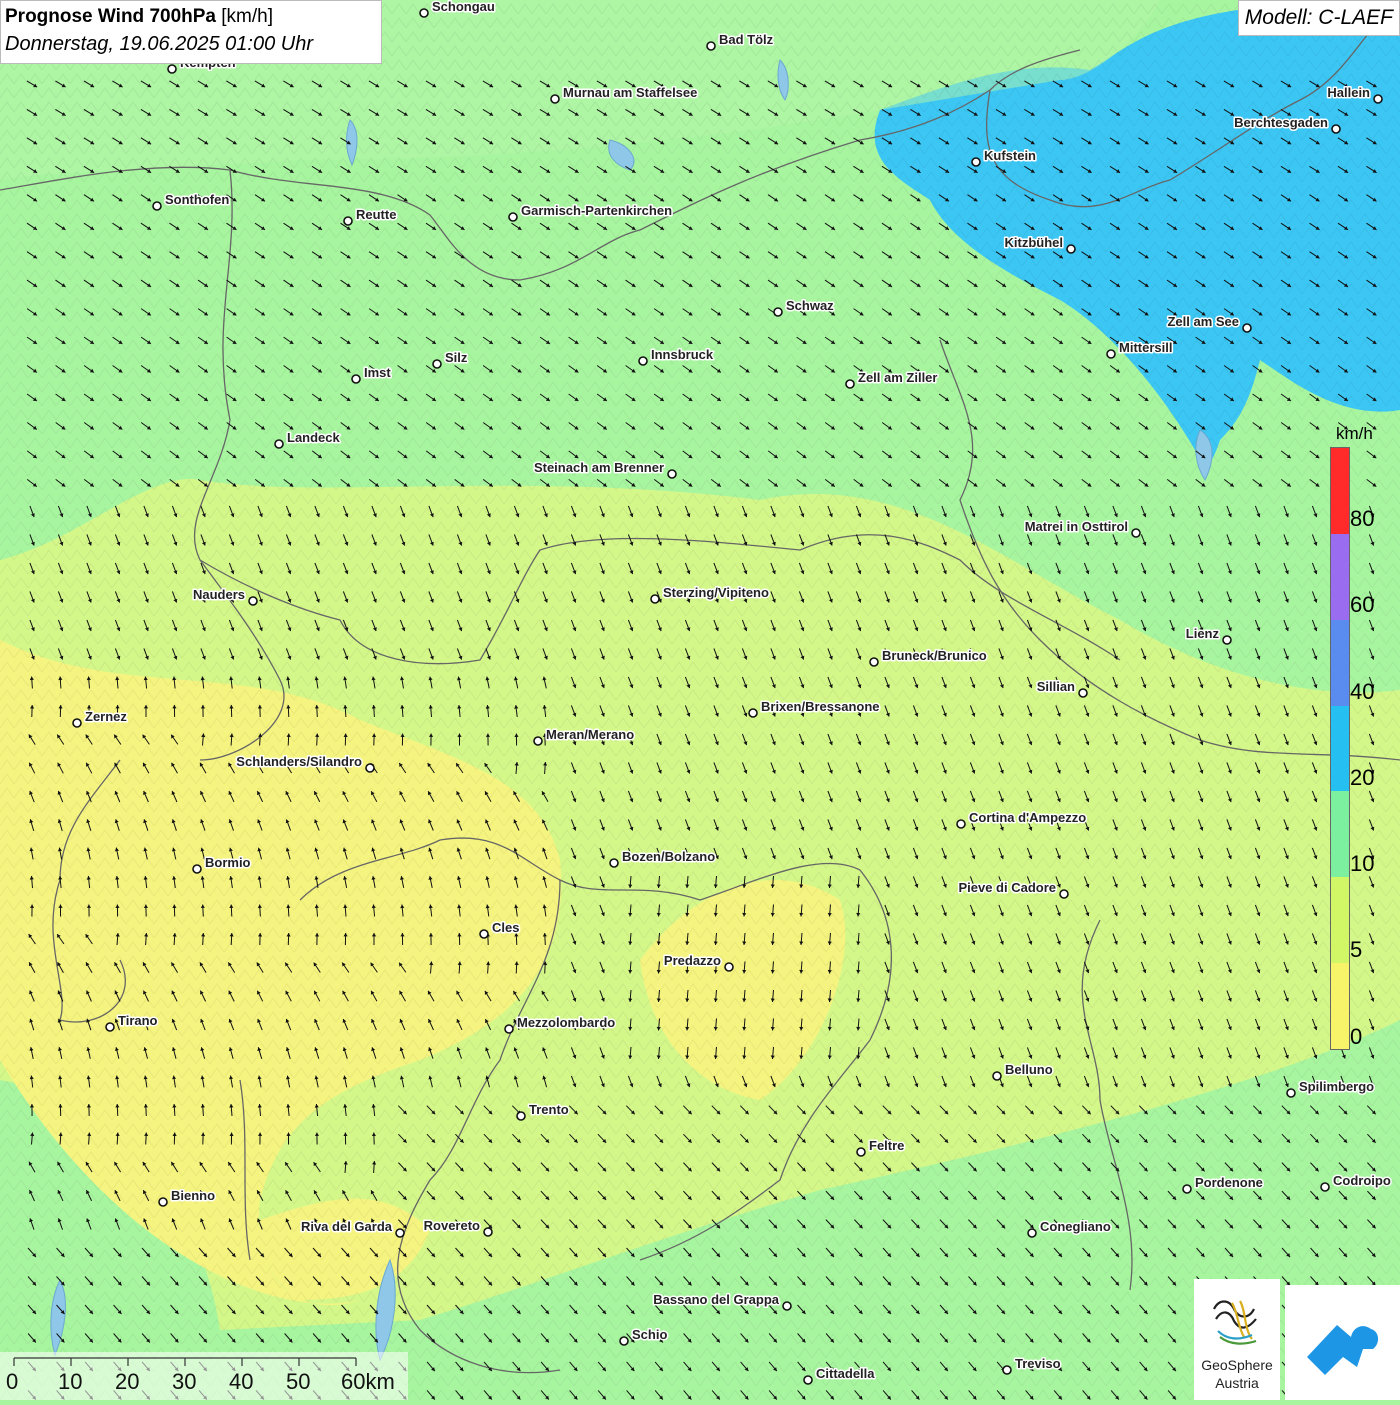 The image size is (1400, 1405). Describe the element at coordinates (1362, 778) in the screenshot. I see `legend-label: 20` at that location.